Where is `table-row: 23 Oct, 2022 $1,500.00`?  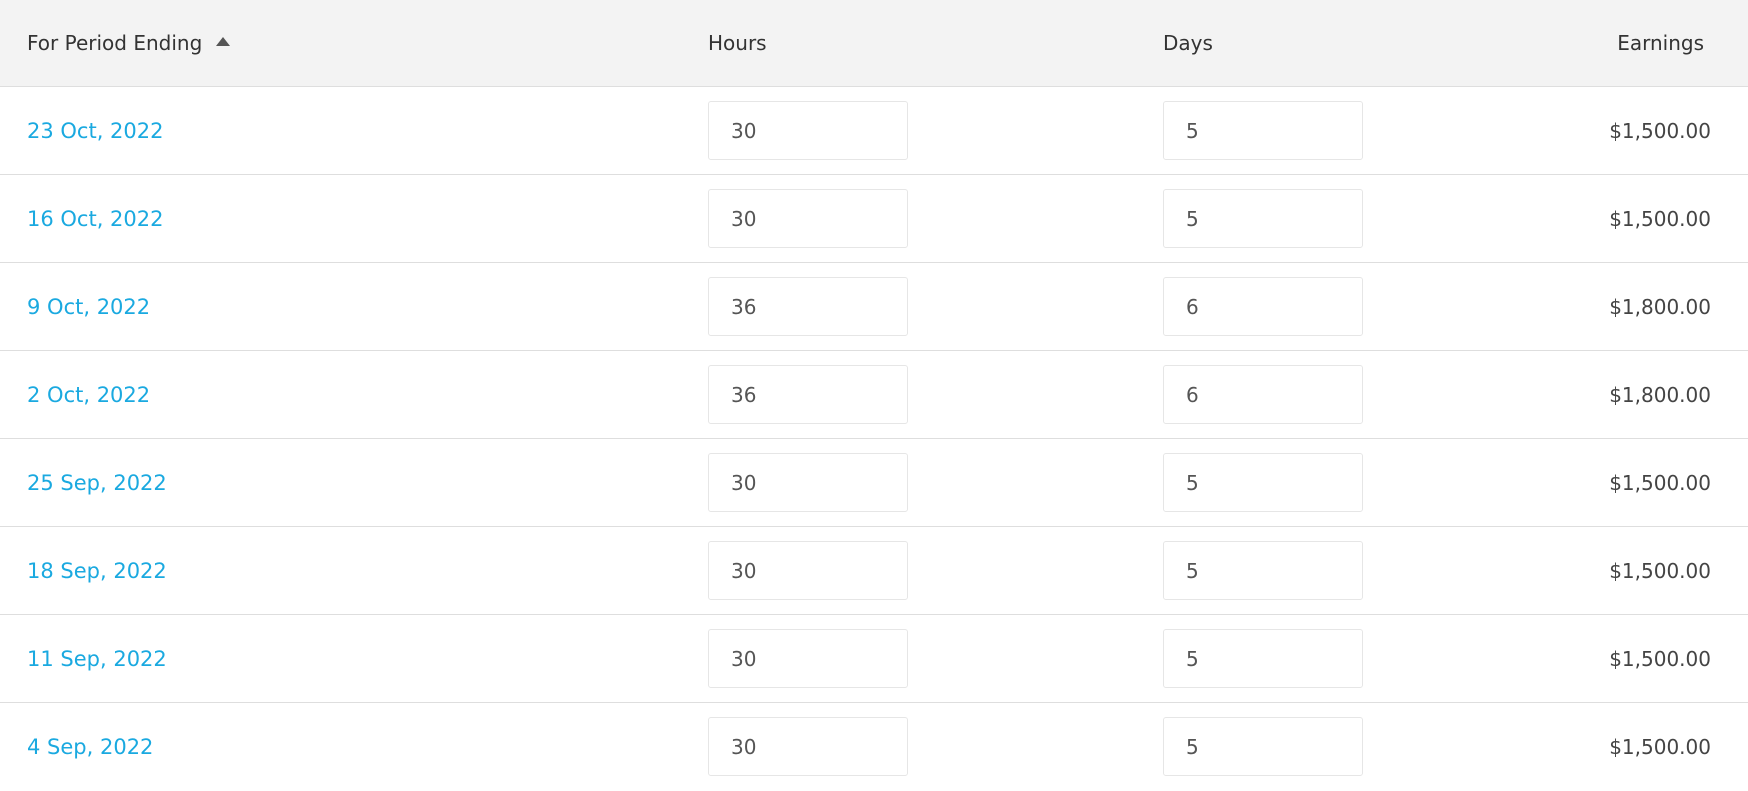 table-row: 23 Oct, 2022 $1,500.00 is located at coordinates (874, 131).